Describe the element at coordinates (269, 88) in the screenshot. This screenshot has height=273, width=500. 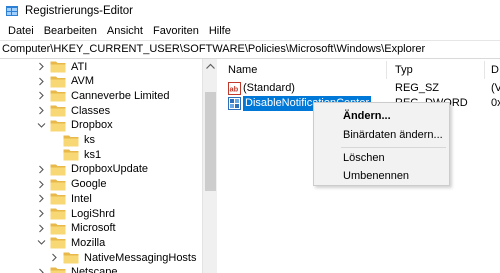
I see `value-name: (Standard)` at that location.